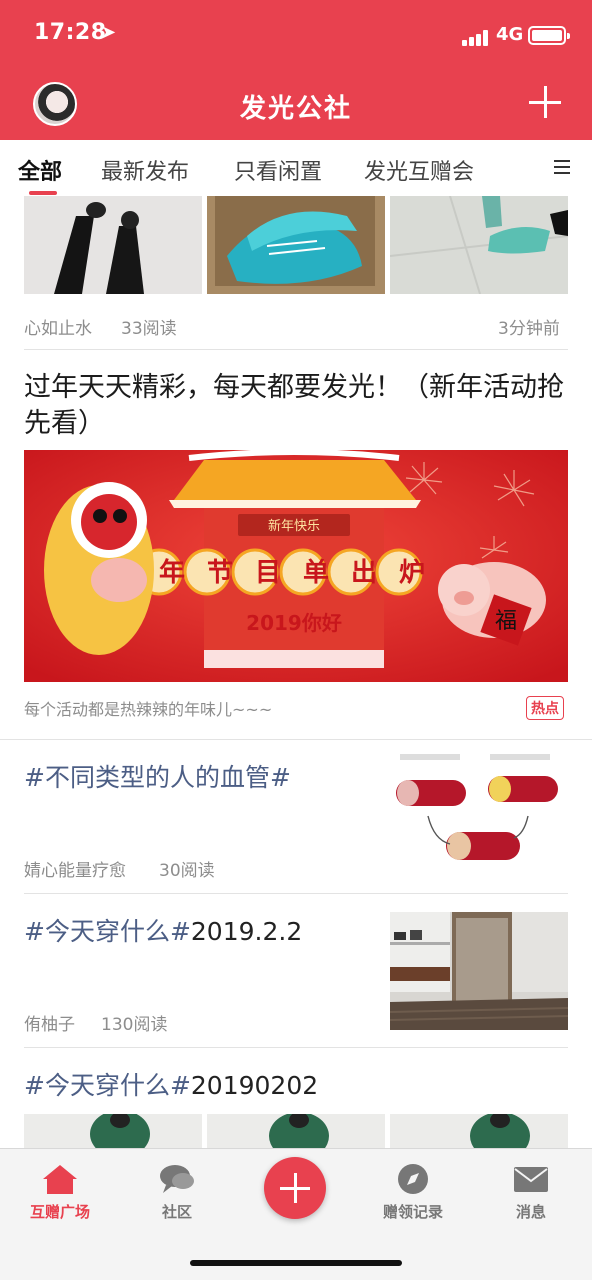  I want to click on post-time: 3分钟前, so click(529, 329).